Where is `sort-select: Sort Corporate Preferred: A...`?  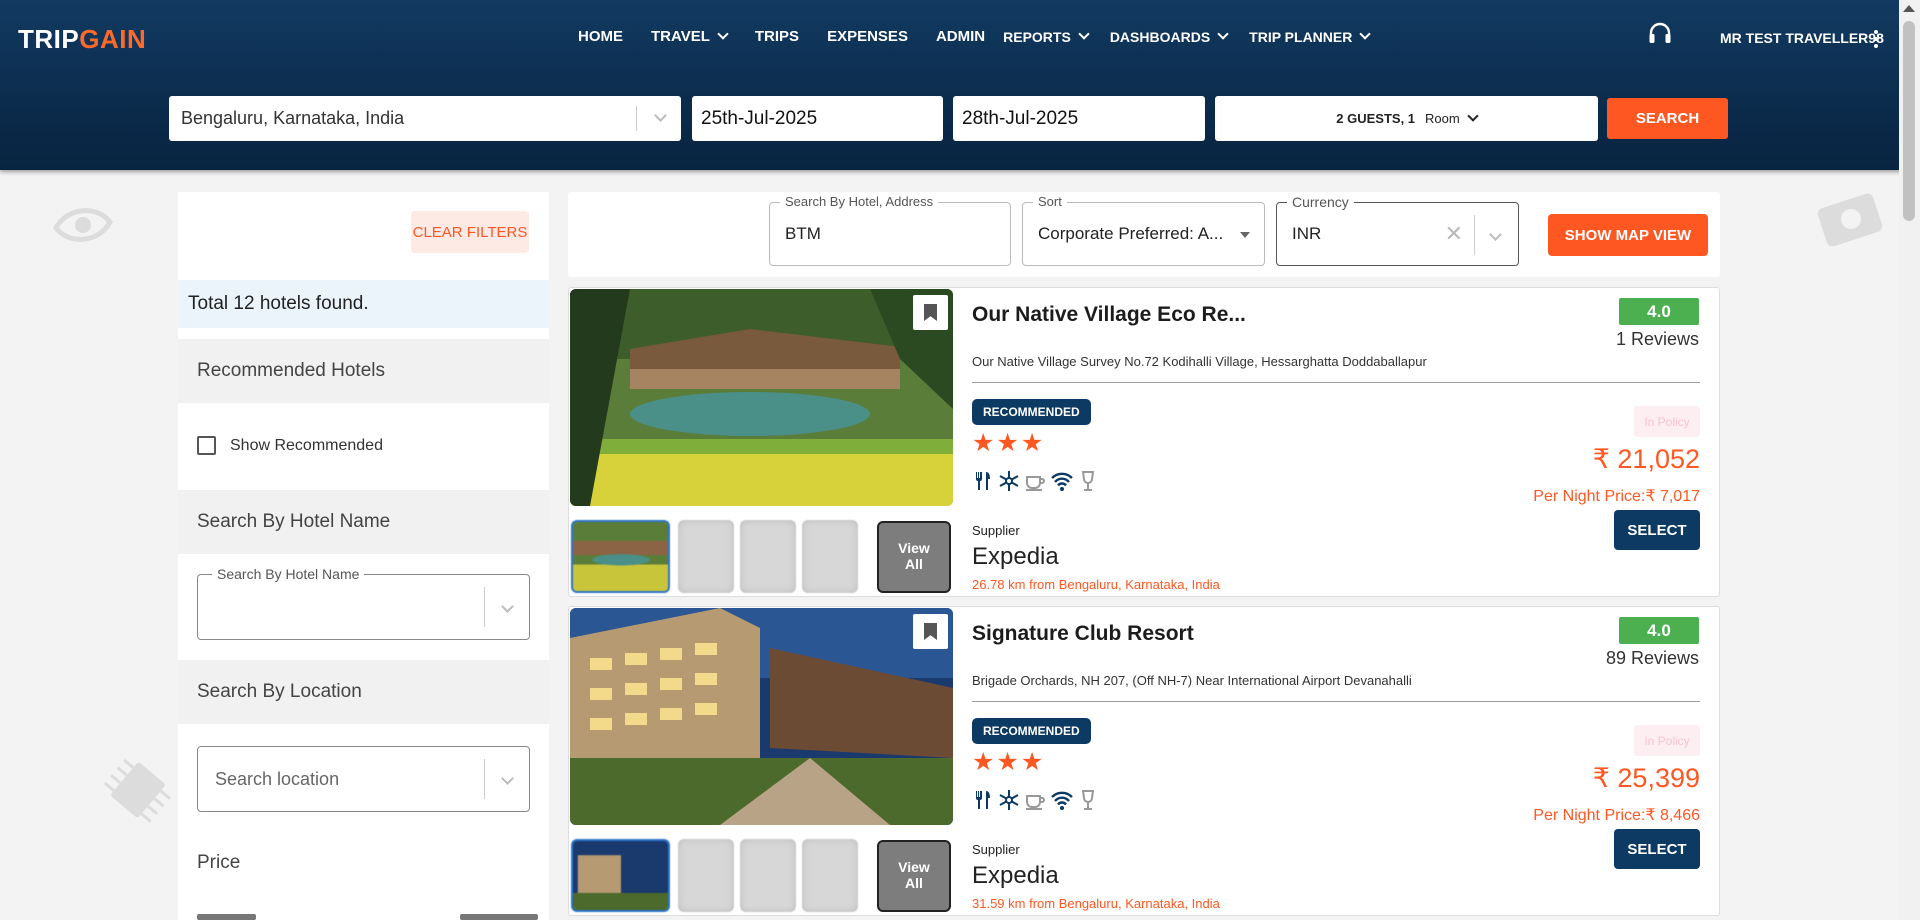 sort-select: Sort Corporate Preferred: A... is located at coordinates (1143, 230).